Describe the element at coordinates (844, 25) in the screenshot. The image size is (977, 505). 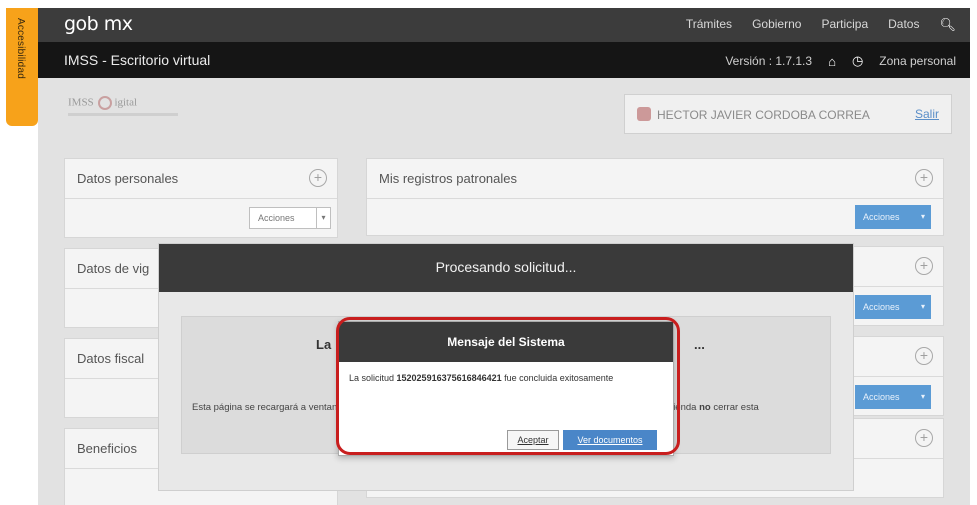
I see `nav-participa: Participa` at that location.